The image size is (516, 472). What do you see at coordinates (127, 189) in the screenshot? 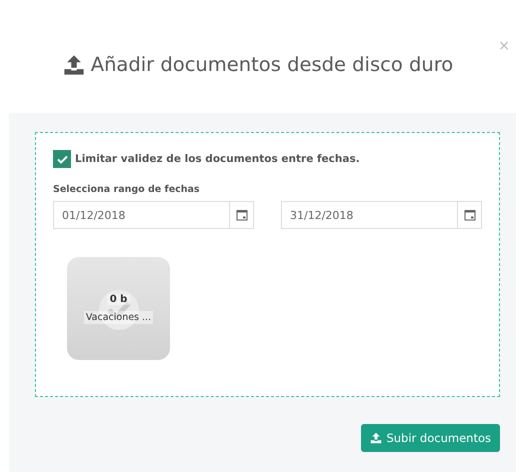
I see `field-label: Selecciona rango de fechas` at bounding box center [127, 189].